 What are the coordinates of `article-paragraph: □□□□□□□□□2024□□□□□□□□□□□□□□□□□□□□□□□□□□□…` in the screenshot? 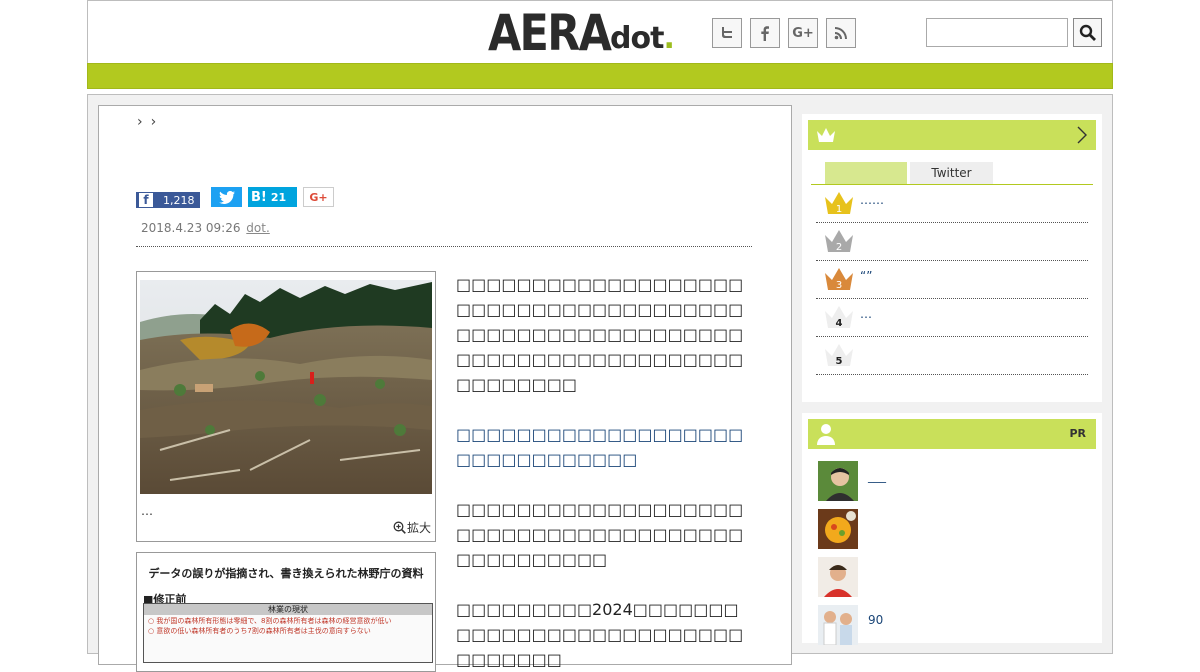 It's located at (600, 634).